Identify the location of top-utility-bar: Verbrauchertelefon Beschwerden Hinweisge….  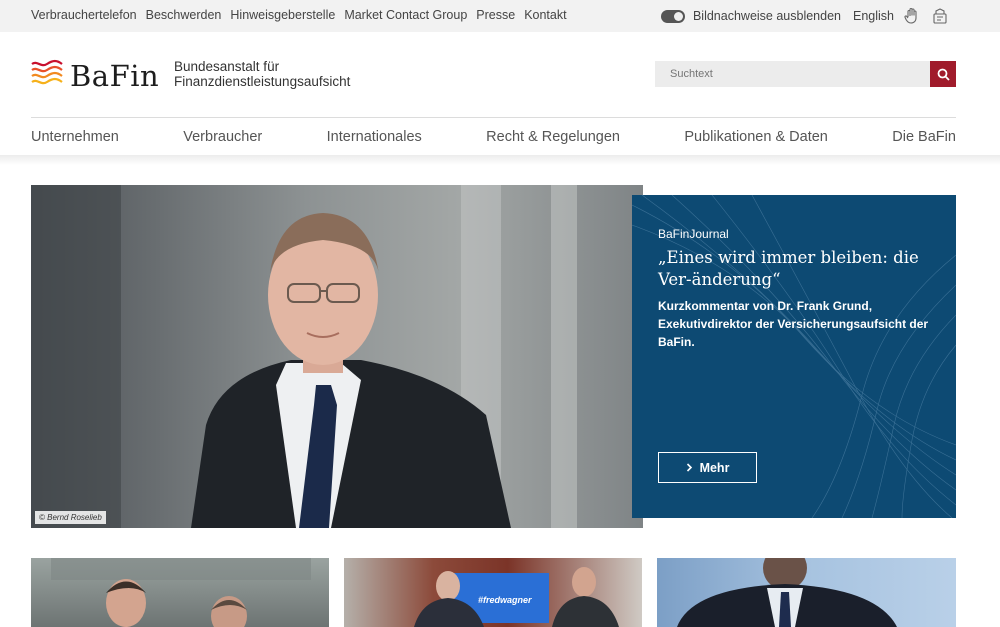
(500, 16).